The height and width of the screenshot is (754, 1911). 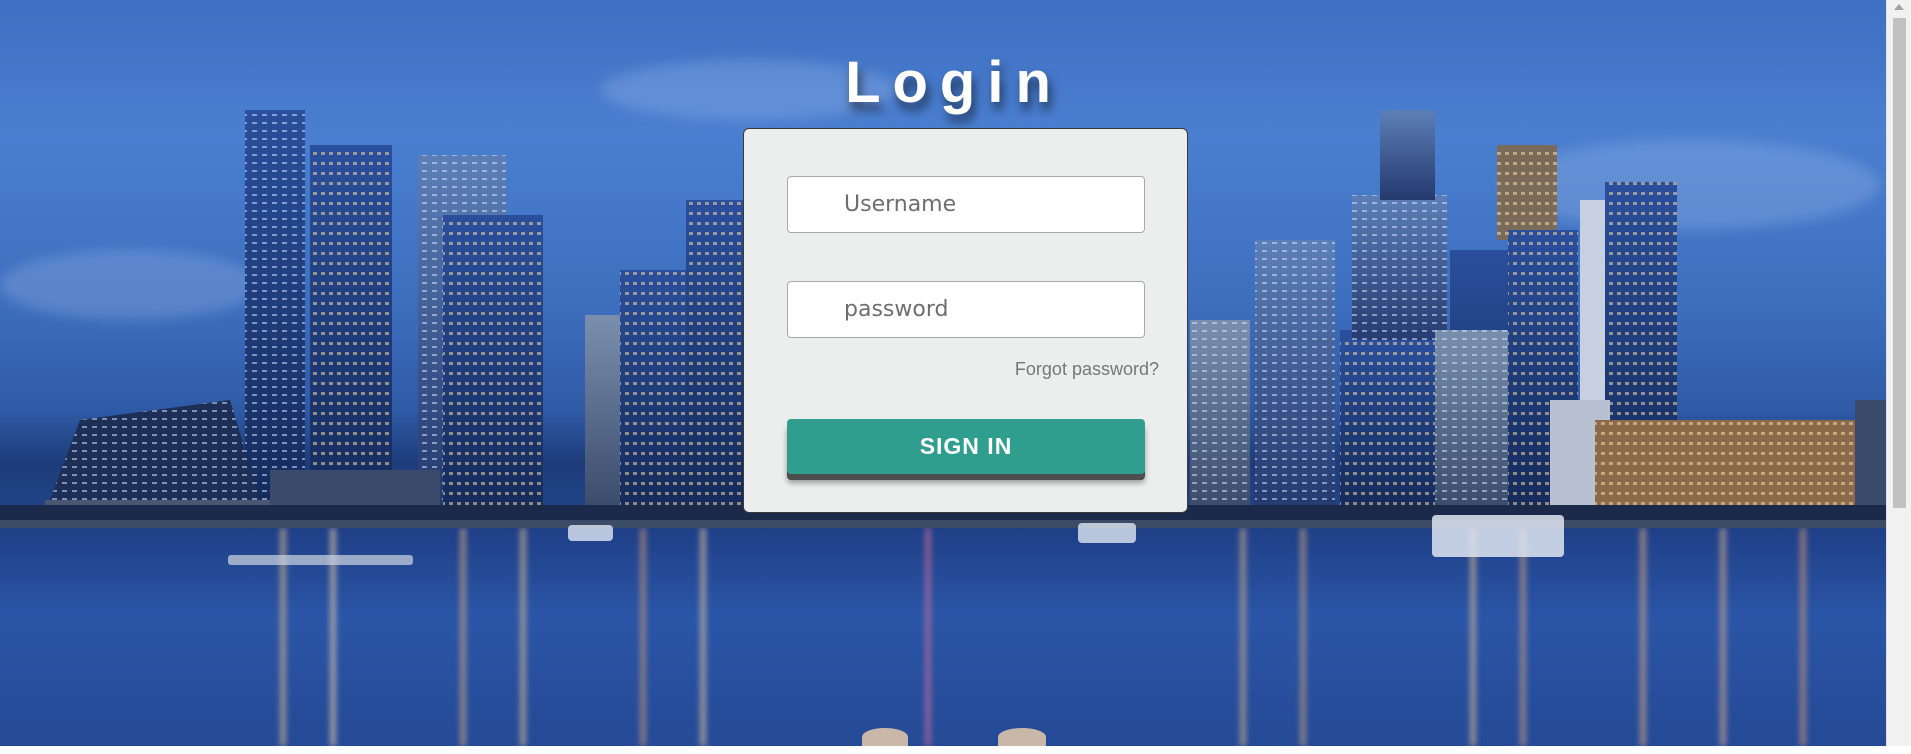 What do you see at coordinates (1899, 7) in the screenshot?
I see `scroll-up-arrow-icon` at bounding box center [1899, 7].